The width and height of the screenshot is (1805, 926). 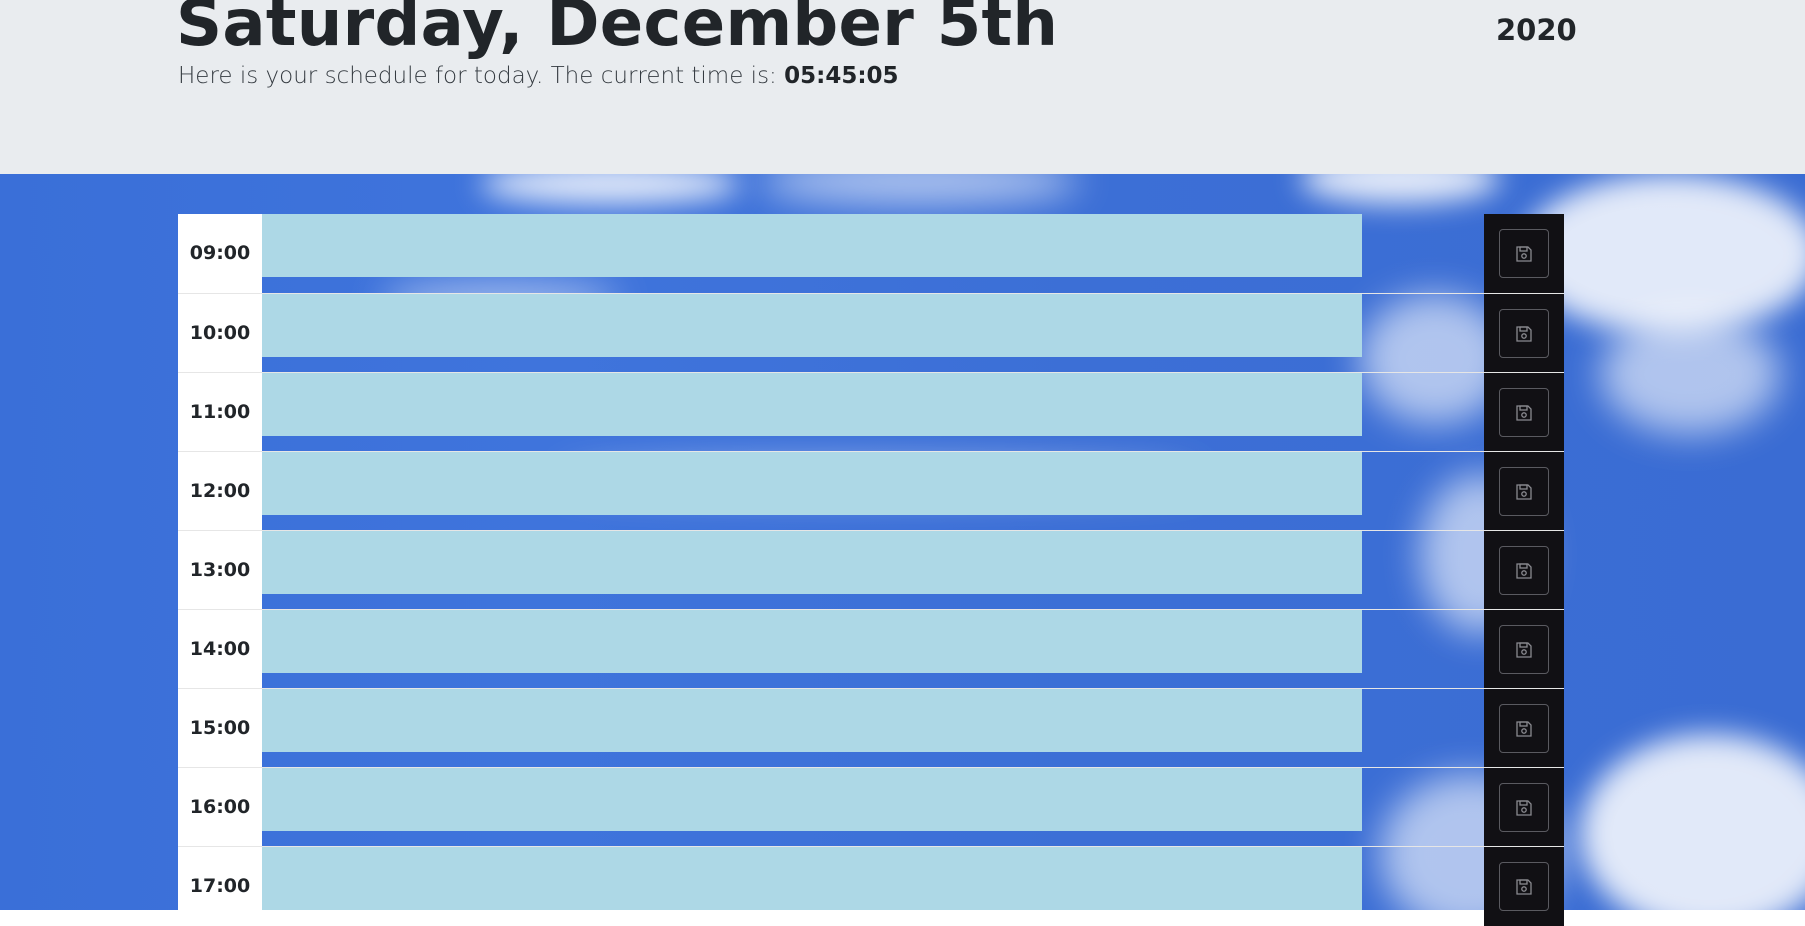 I want to click on hour-label: 15:00, so click(x=220, y=728).